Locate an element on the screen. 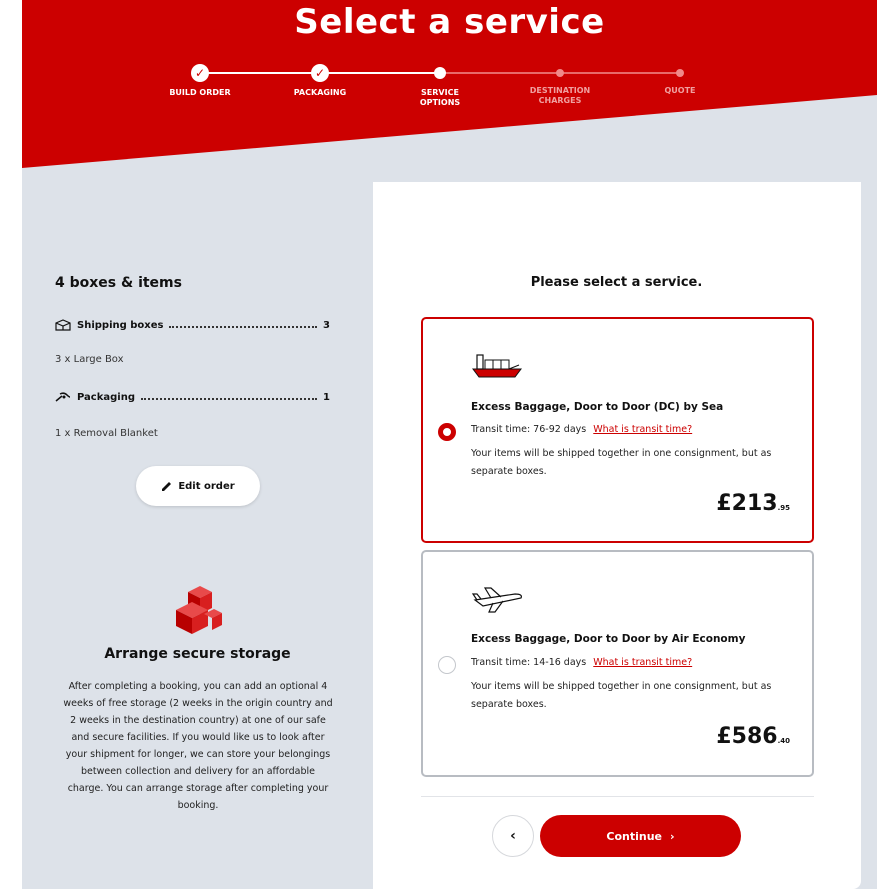 This screenshot has height=889, width=877. packaging-label: Packaging is located at coordinates (106, 397).